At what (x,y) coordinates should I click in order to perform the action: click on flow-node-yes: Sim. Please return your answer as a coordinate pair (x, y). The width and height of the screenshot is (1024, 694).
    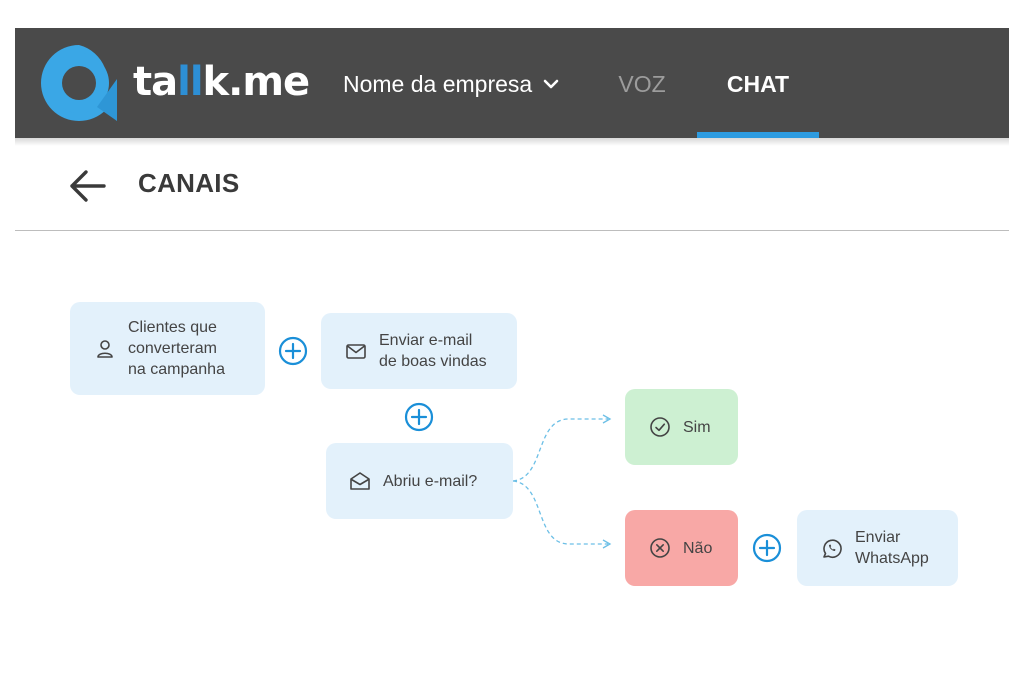
    Looking at the image, I should click on (681, 427).